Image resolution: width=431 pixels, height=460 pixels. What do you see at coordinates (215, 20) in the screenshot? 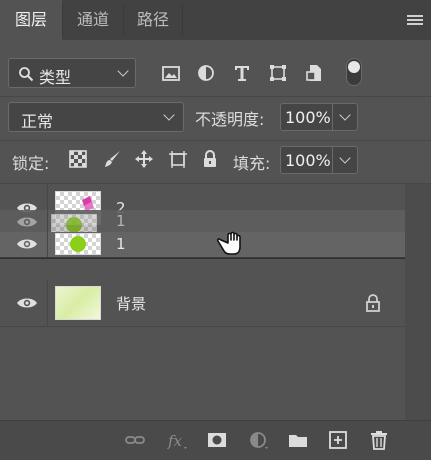
I see `panel-tab-bar: 图层 通道 路径` at bounding box center [215, 20].